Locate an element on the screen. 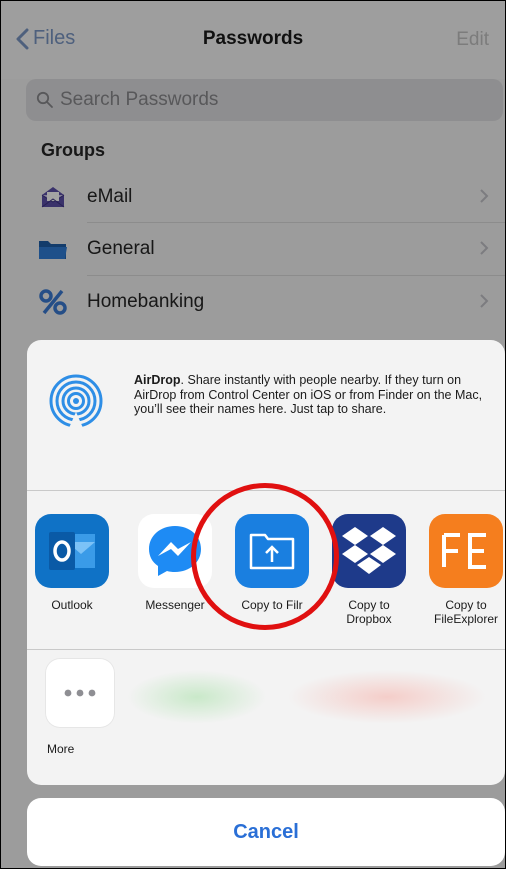 Image resolution: width=506 pixels, height=869 pixels. fileexplorer-icon is located at coordinates (466, 551).